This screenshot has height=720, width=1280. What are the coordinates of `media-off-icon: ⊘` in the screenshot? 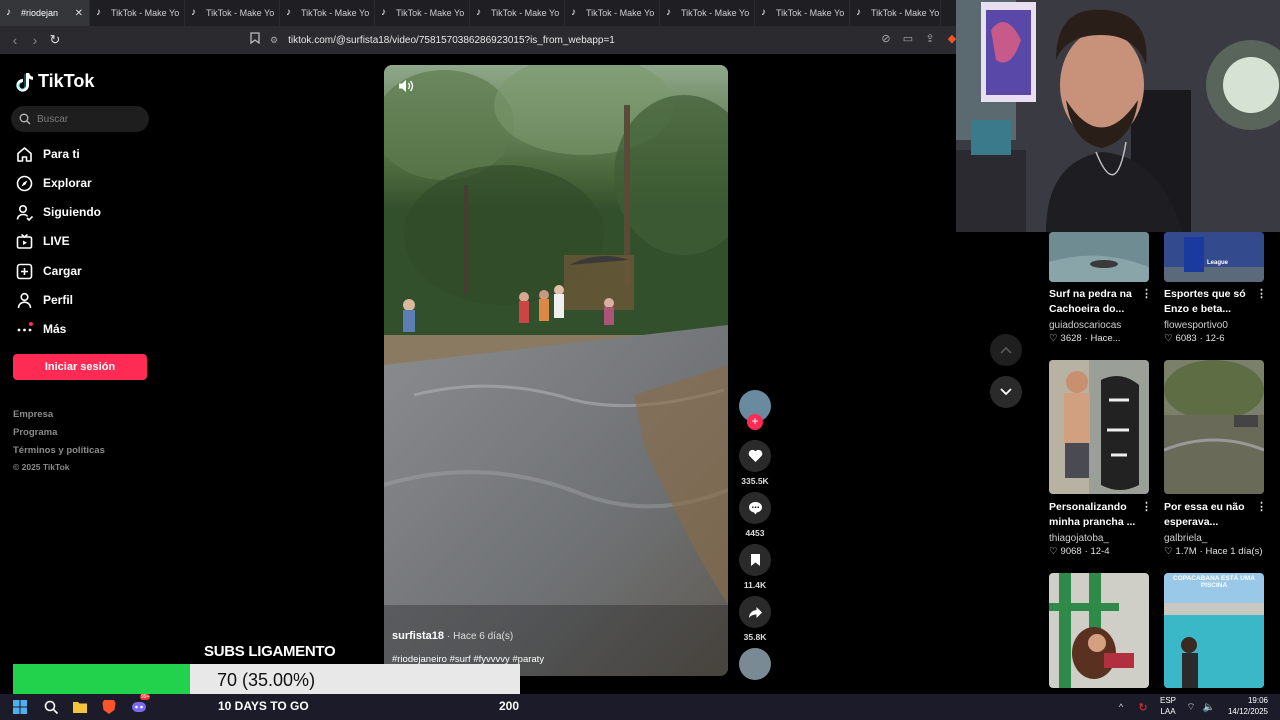 It's located at (886, 40).